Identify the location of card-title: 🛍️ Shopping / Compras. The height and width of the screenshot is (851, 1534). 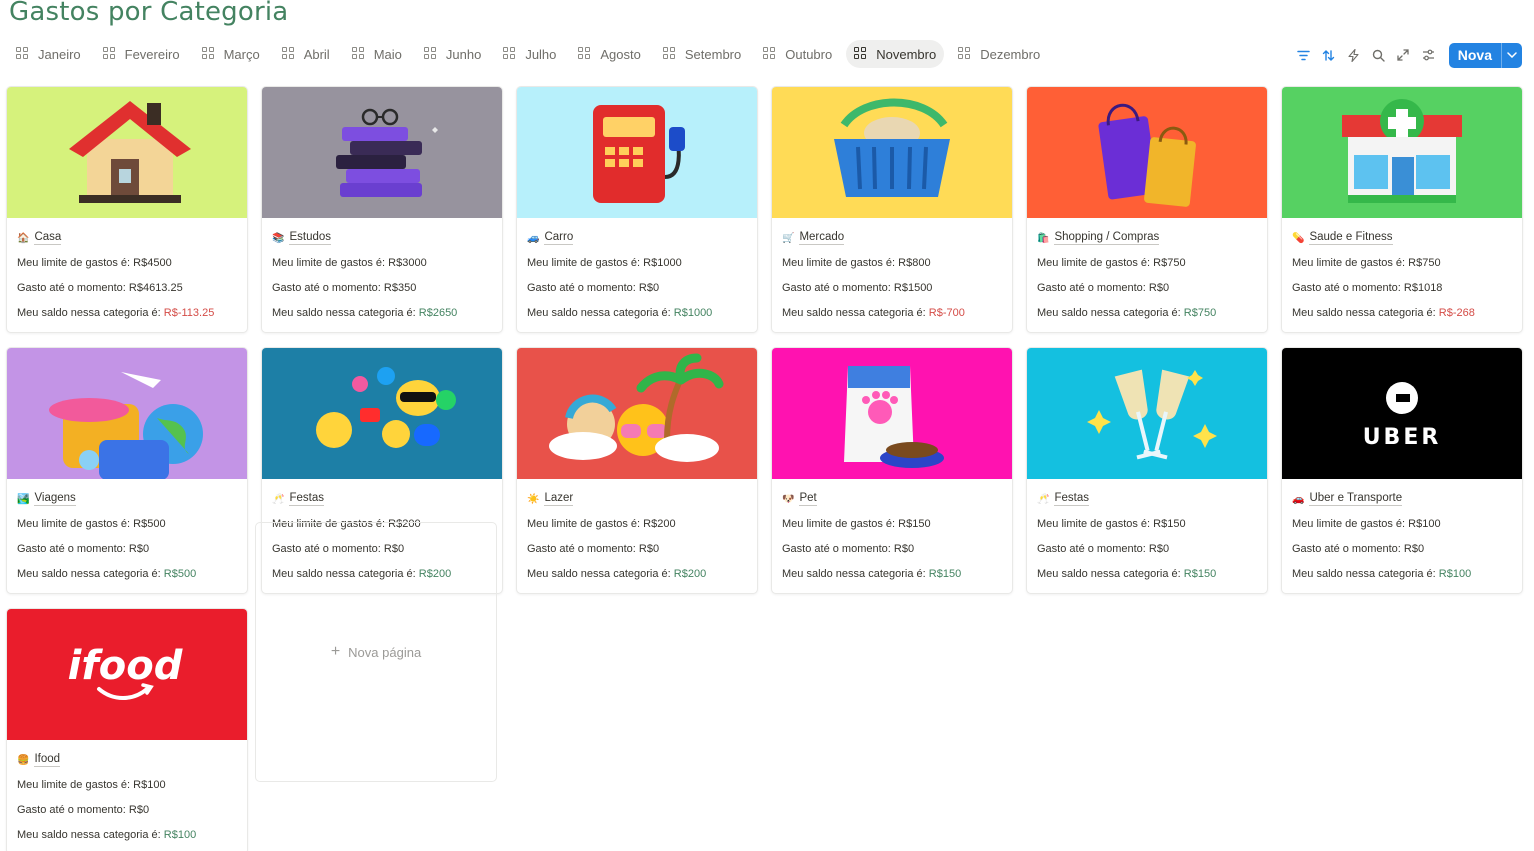
(1098, 238).